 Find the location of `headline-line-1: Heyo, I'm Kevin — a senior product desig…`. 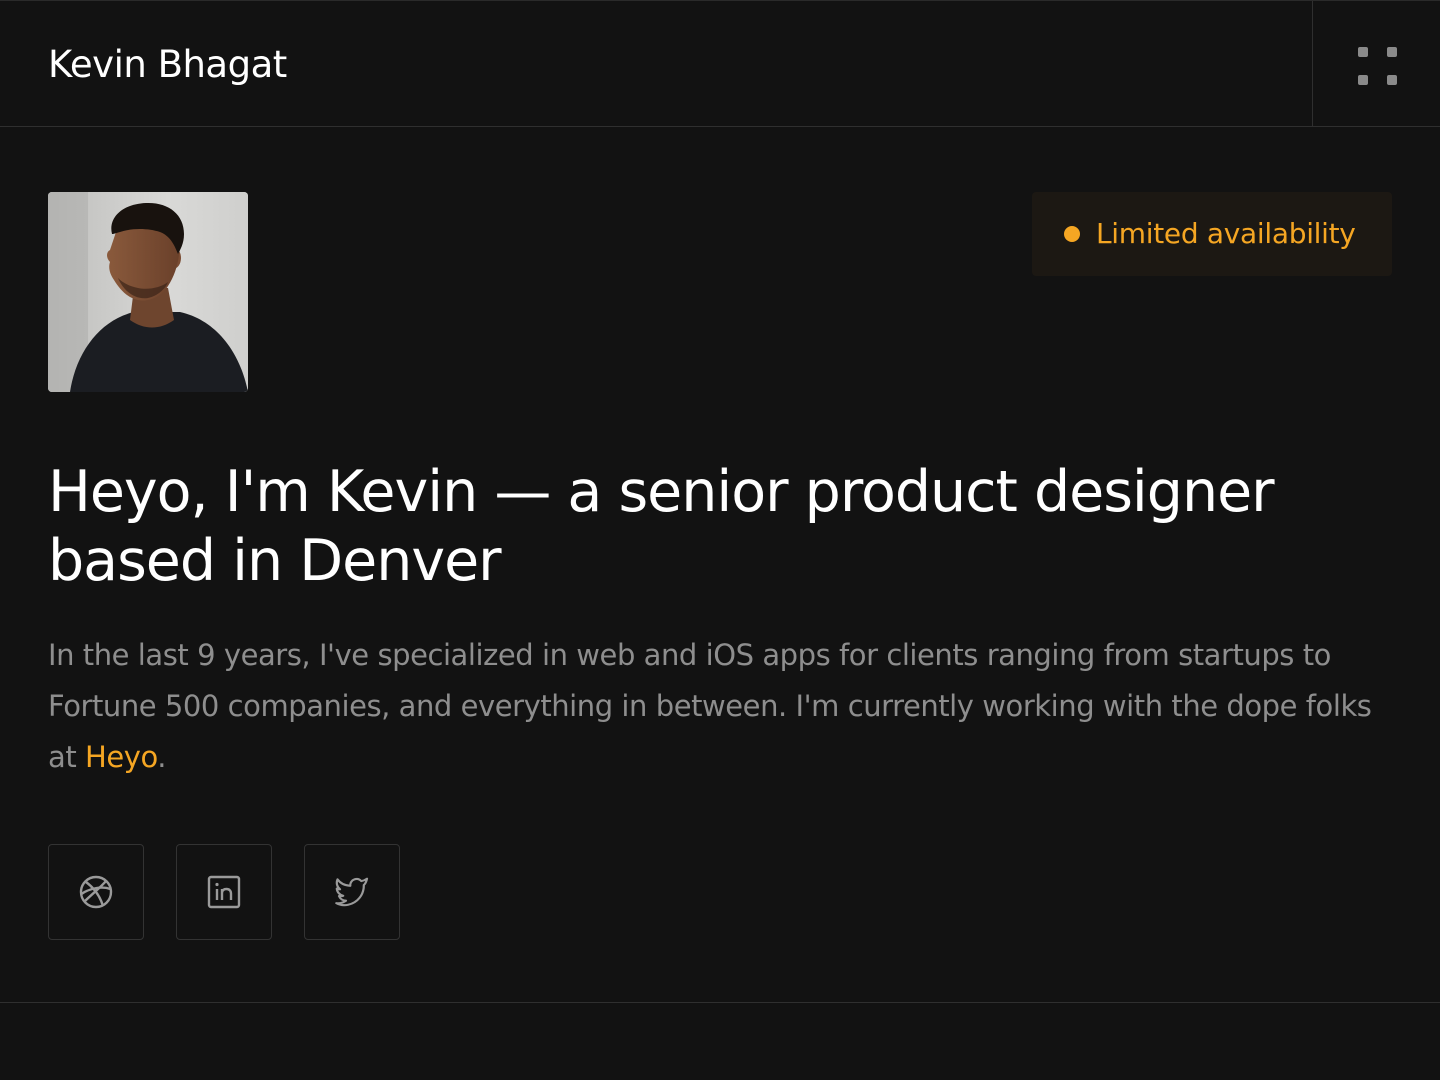

headline-line-1: Heyo, I'm Kevin — a senior product desig… is located at coordinates (661, 492).